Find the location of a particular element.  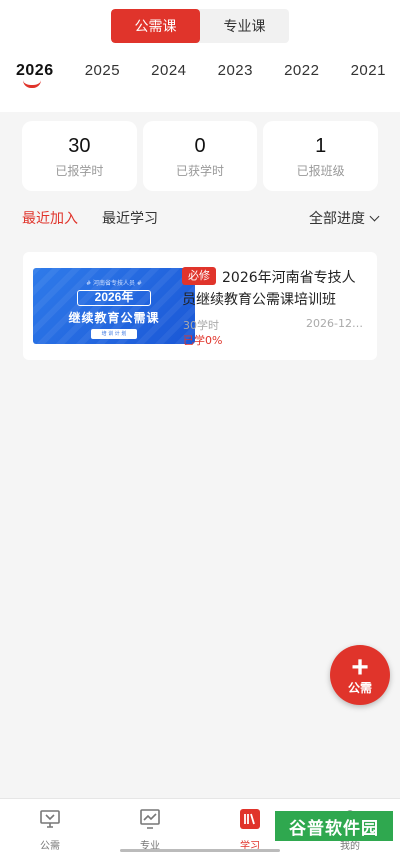

year-2023: 2023 is located at coordinates (235, 77).